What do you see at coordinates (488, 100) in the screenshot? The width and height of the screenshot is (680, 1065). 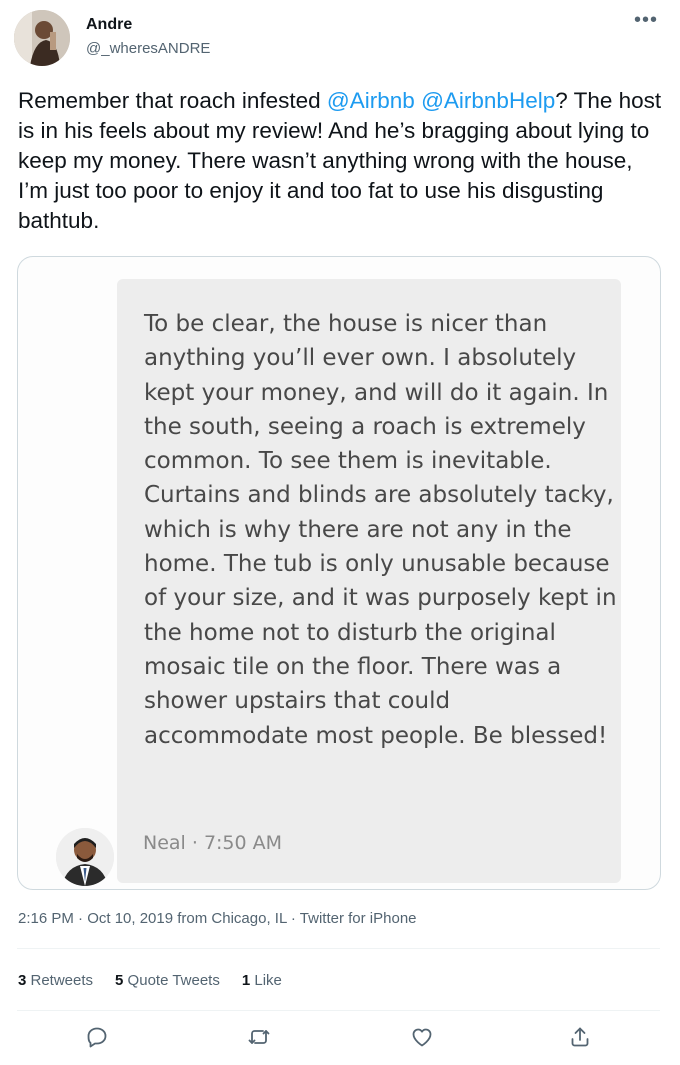 I see `mention-airbnbhelp: @AirbnbHelp` at bounding box center [488, 100].